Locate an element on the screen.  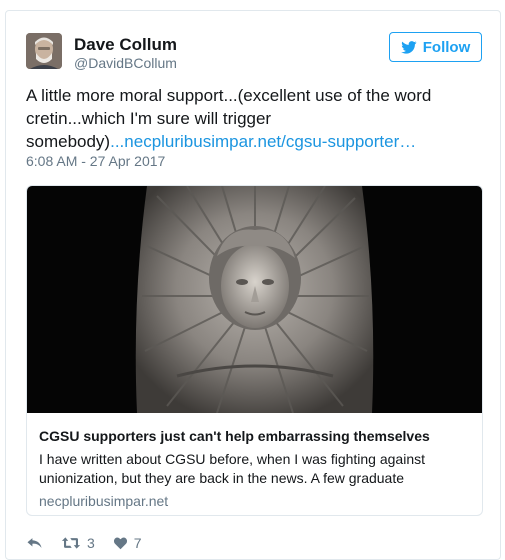
heart-icon is located at coordinates (120, 543).